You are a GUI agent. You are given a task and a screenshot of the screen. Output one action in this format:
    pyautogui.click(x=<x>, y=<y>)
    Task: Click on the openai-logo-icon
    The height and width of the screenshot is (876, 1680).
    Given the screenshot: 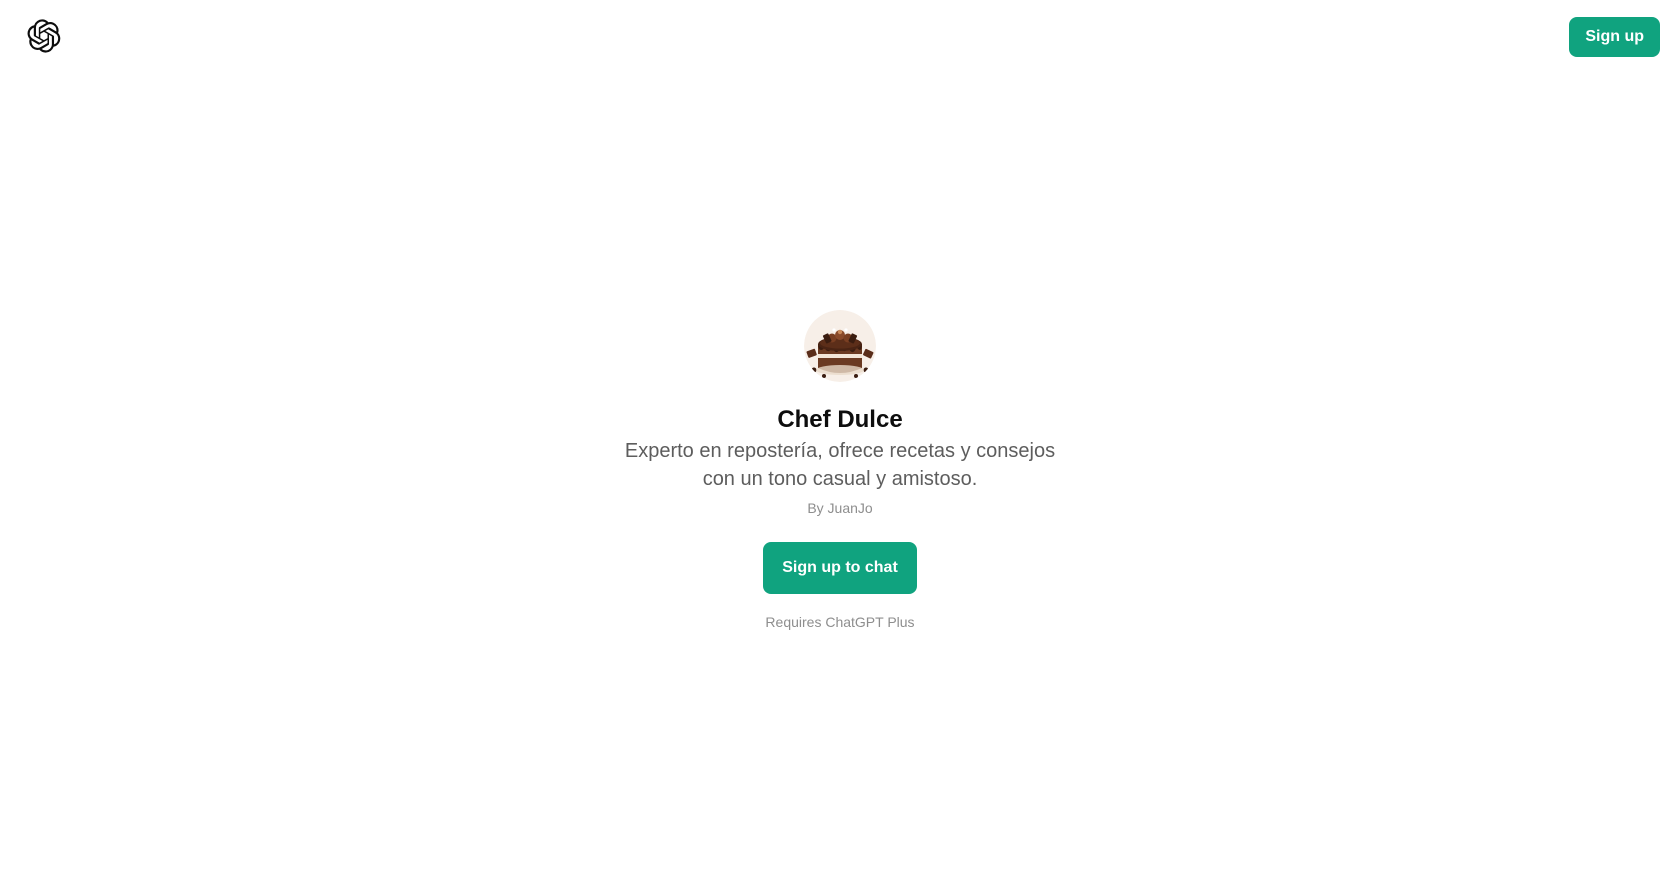 What is the action you would take?
    pyautogui.click(x=44, y=36)
    